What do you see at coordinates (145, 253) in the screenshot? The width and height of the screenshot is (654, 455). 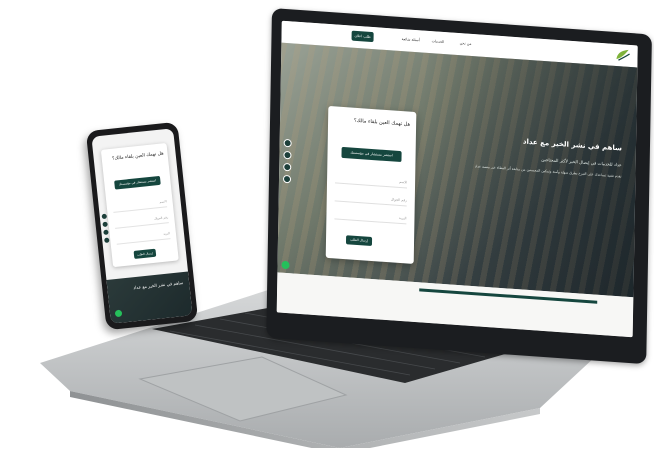 I see `phone-submit-button: إرسال الطلب` at bounding box center [145, 253].